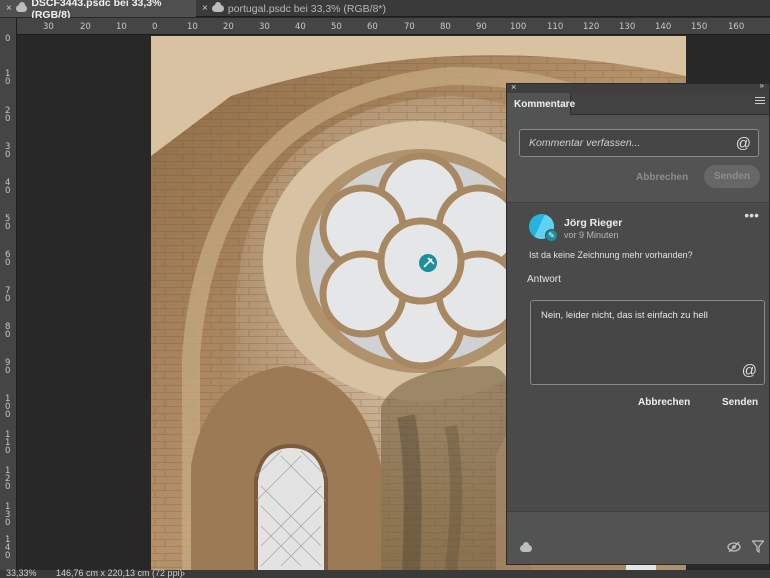 The image size is (770, 578). Describe the element at coordinates (21, 573) in the screenshot. I see `zoom-level: 33,33%` at that location.